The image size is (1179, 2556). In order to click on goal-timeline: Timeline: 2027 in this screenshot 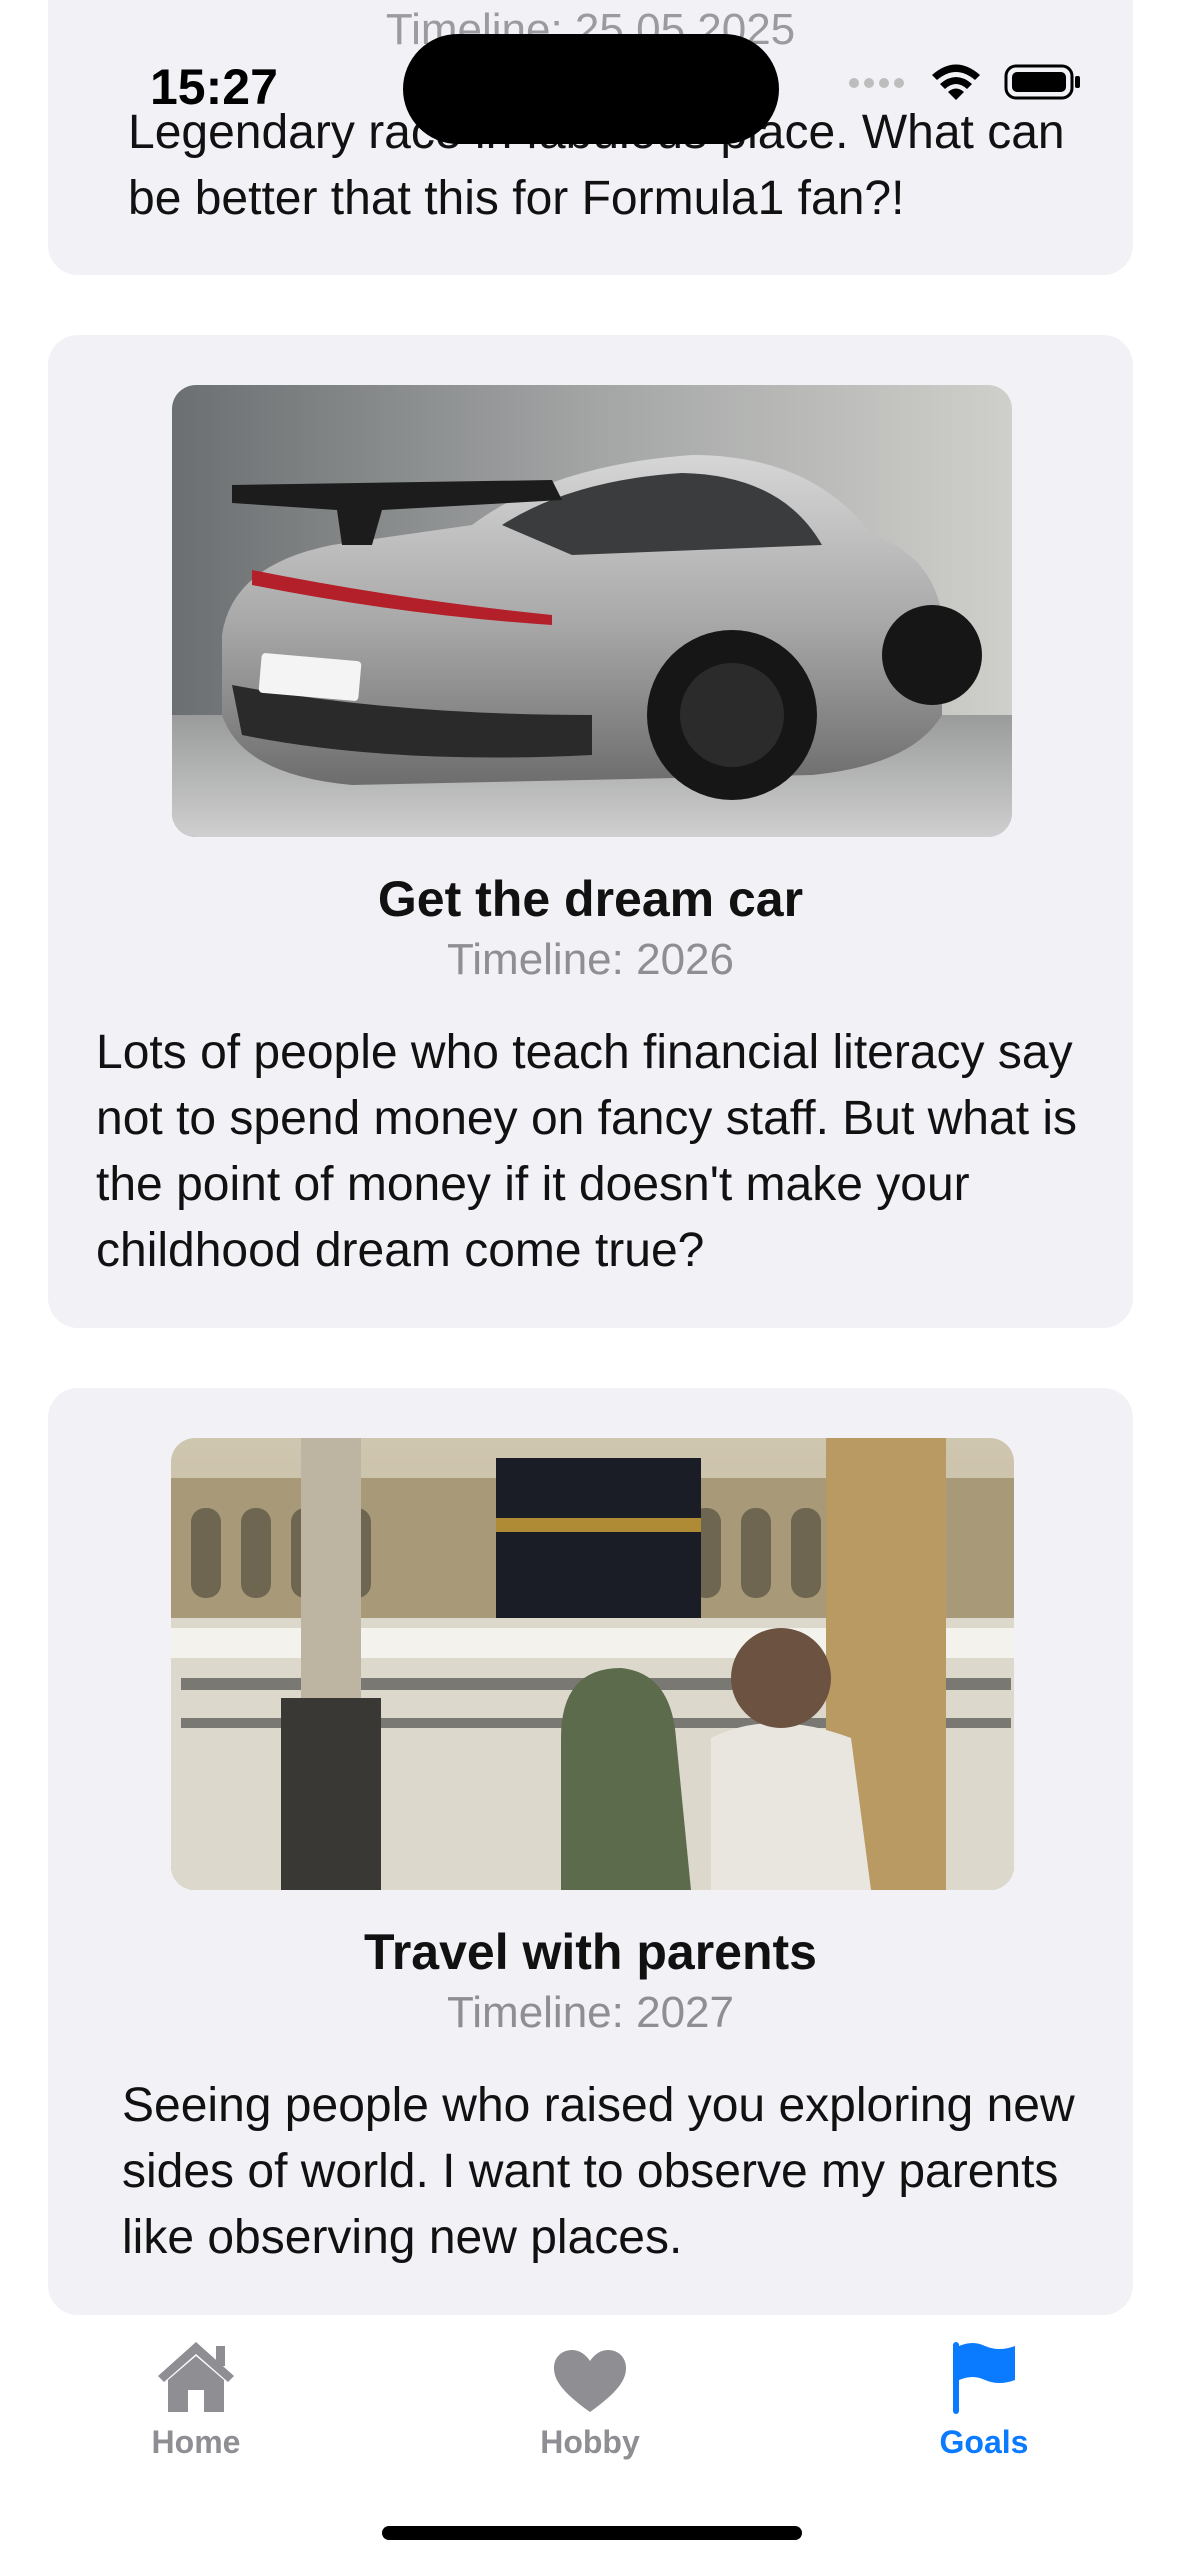, I will do `click(590, 2012)`.